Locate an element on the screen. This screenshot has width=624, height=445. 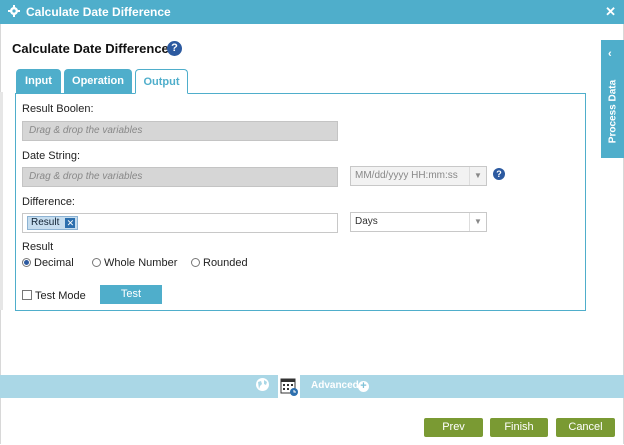
difference-input: Result ✕ is located at coordinates (180, 223).